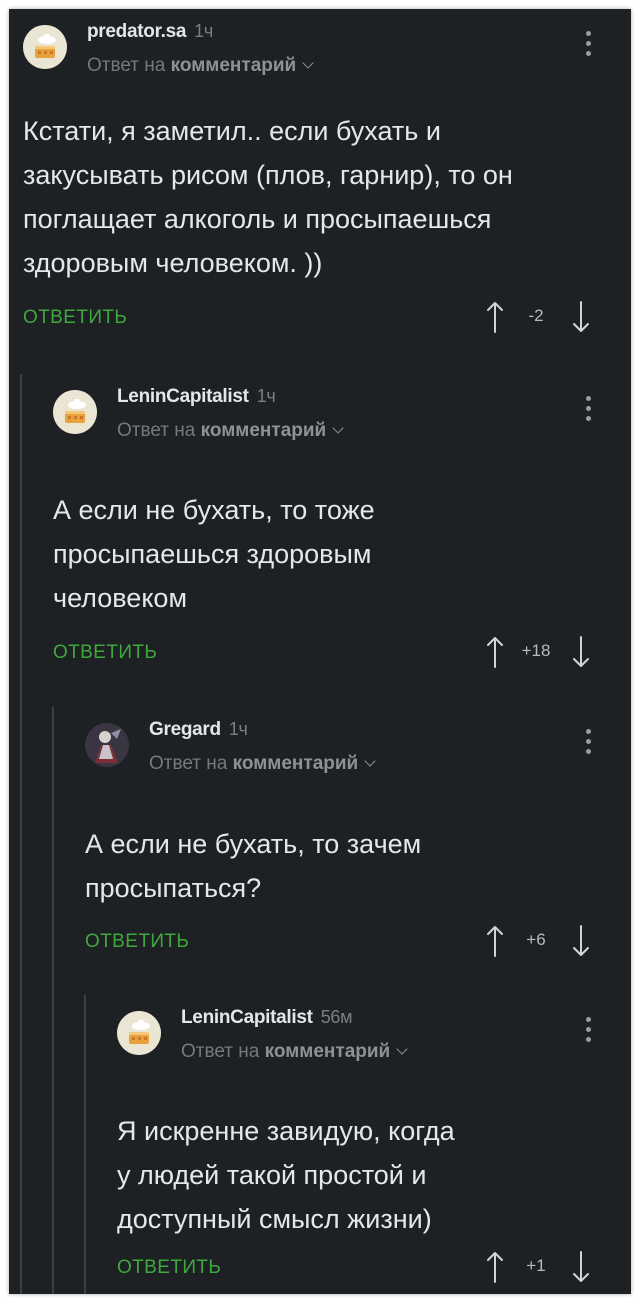  Describe the element at coordinates (536, 315) in the screenshot. I see `vote-score: -2` at that location.